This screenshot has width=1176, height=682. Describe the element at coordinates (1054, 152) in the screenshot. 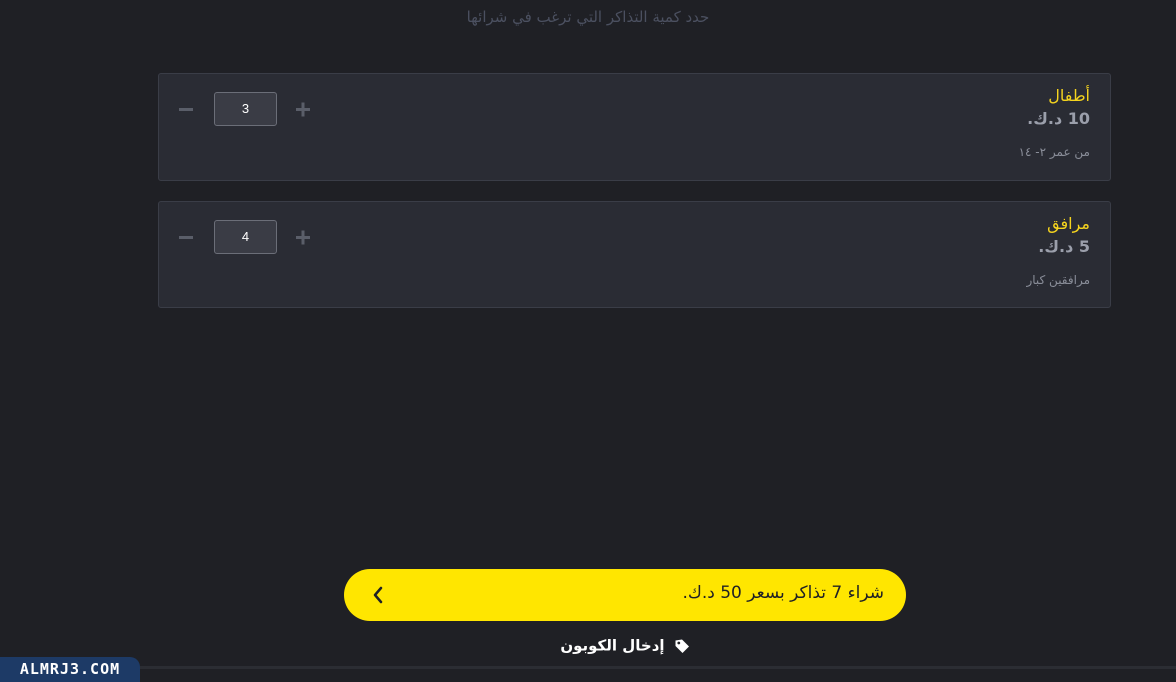

I see `ticket-description: من عمر ٢- ١٤` at that location.